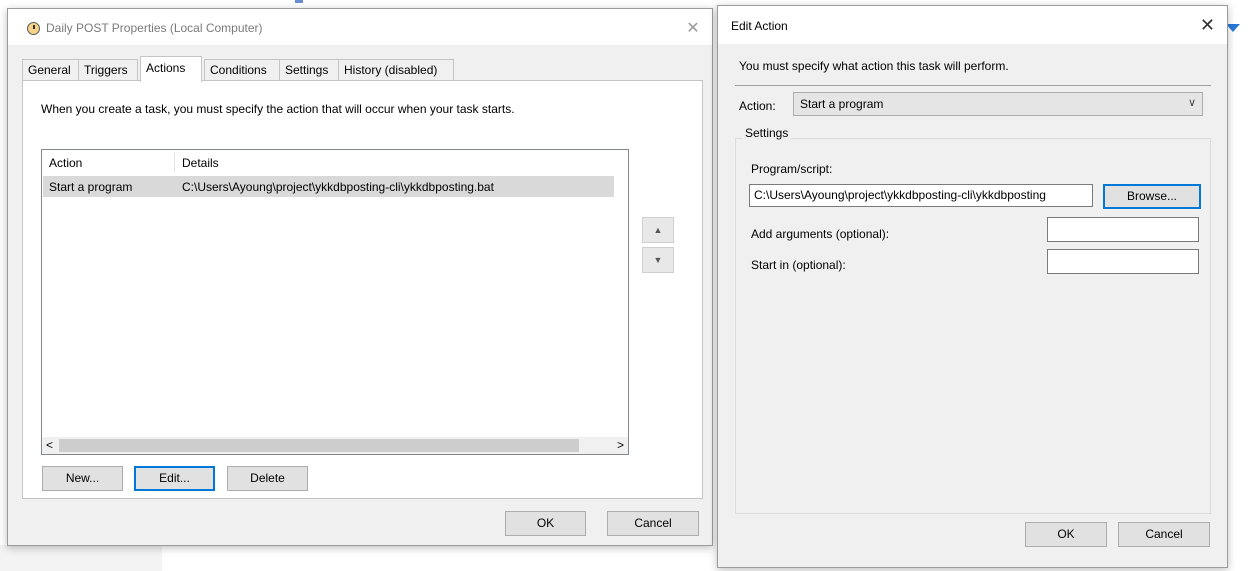 The height and width of the screenshot is (571, 1253). I want to click on action-select: Start a program ∨, so click(998, 104).